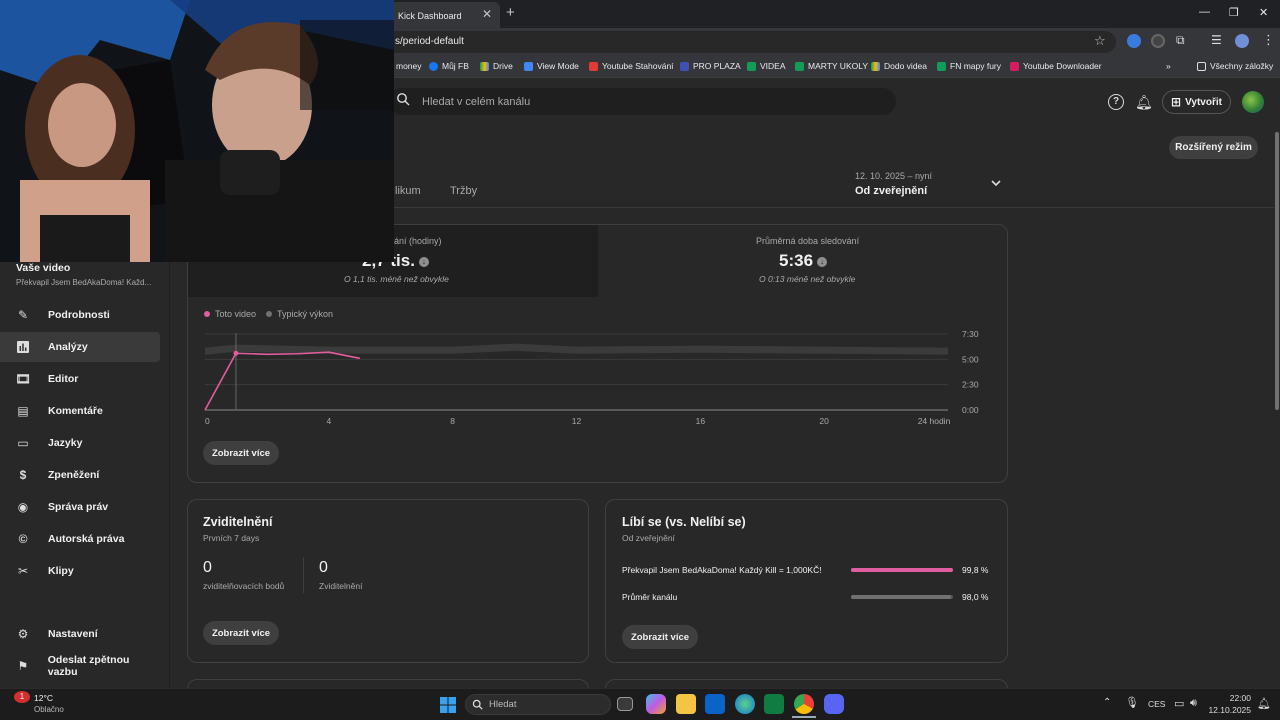  What do you see at coordinates (748, 42) in the screenshot?
I see `address-bar` at bounding box center [748, 42].